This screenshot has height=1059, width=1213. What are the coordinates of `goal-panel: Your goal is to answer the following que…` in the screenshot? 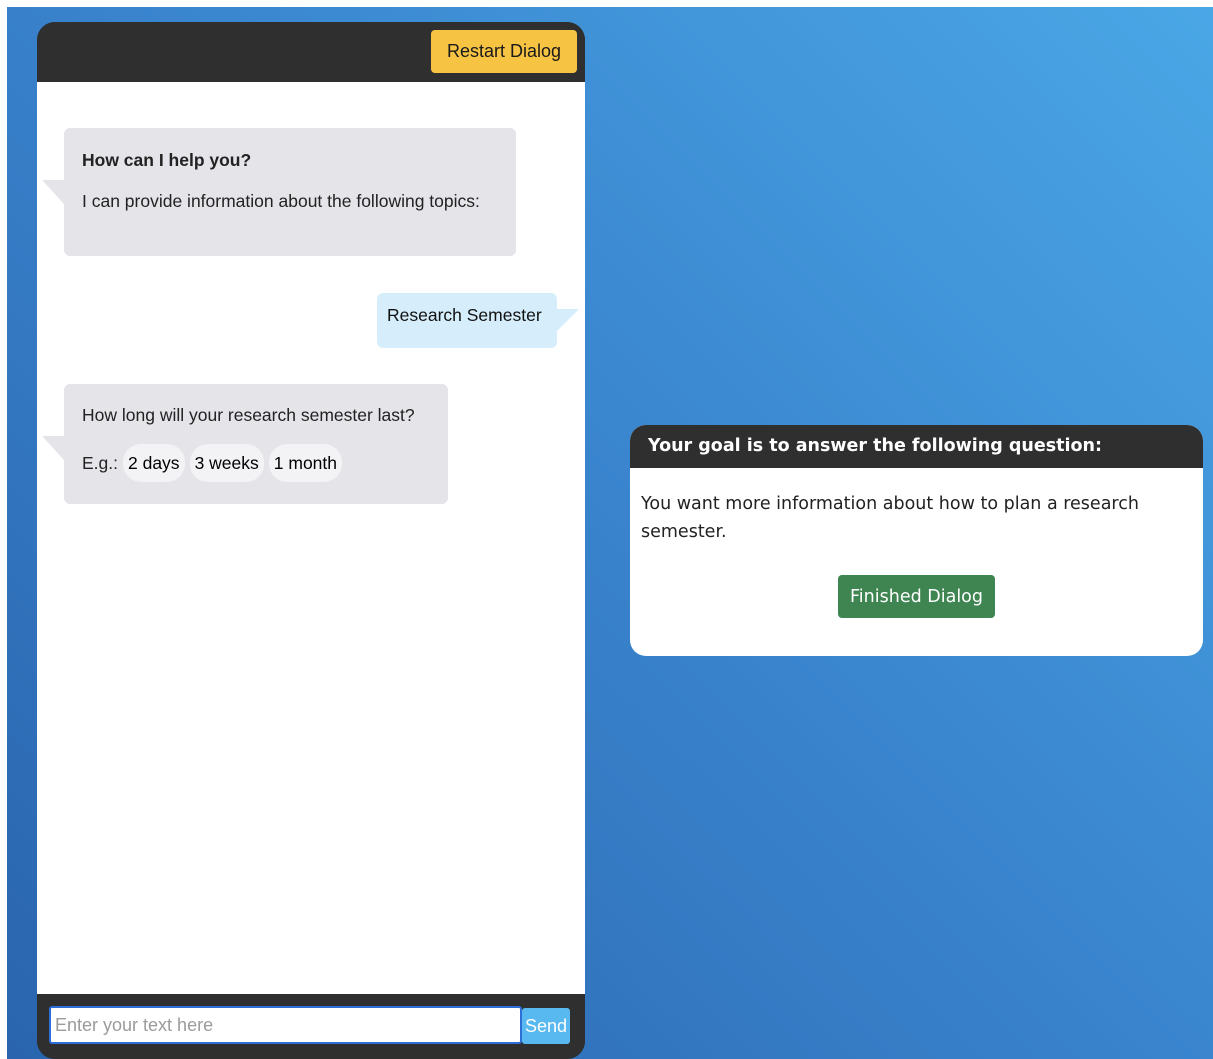 It's located at (916, 540).